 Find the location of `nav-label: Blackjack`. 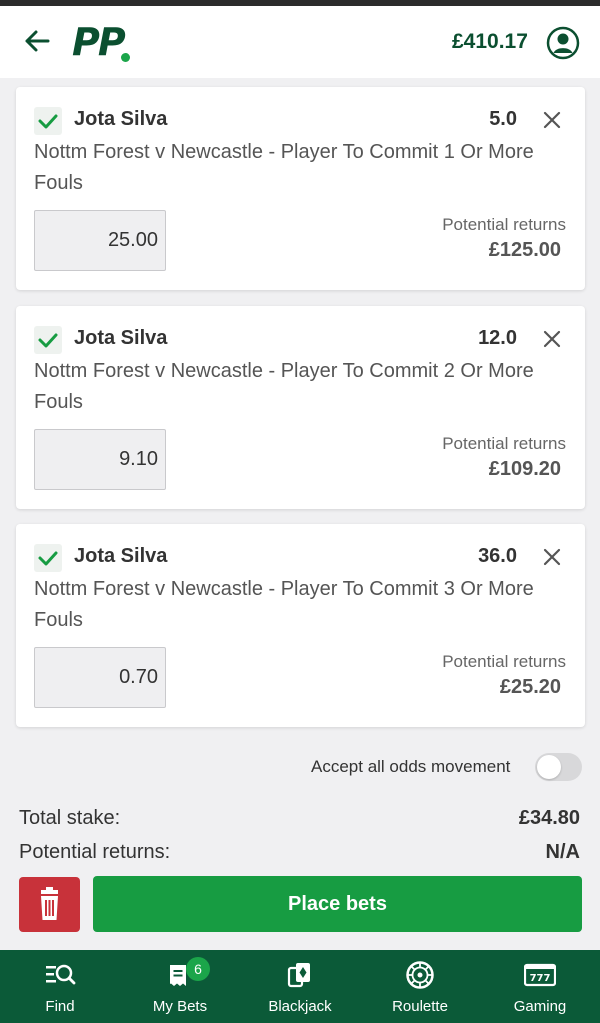

nav-label: Blackjack is located at coordinates (300, 1006).